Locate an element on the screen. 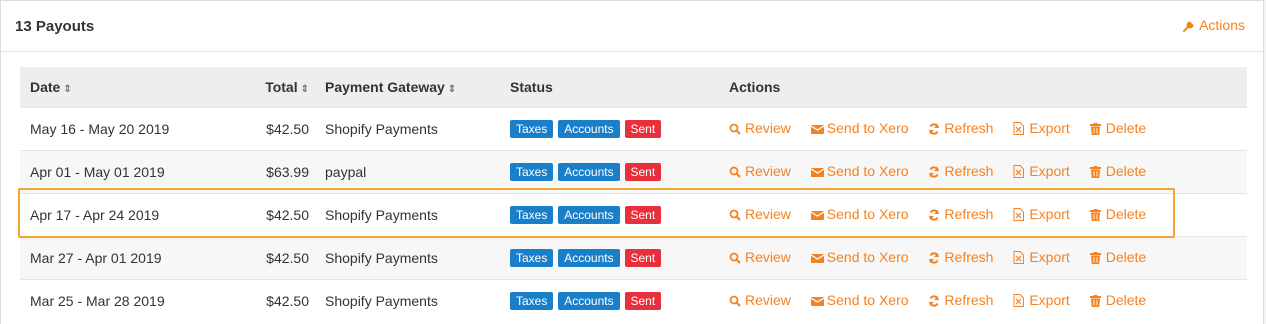 The height and width of the screenshot is (324, 1266). actions-menu-label: Actions is located at coordinates (1222, 25).